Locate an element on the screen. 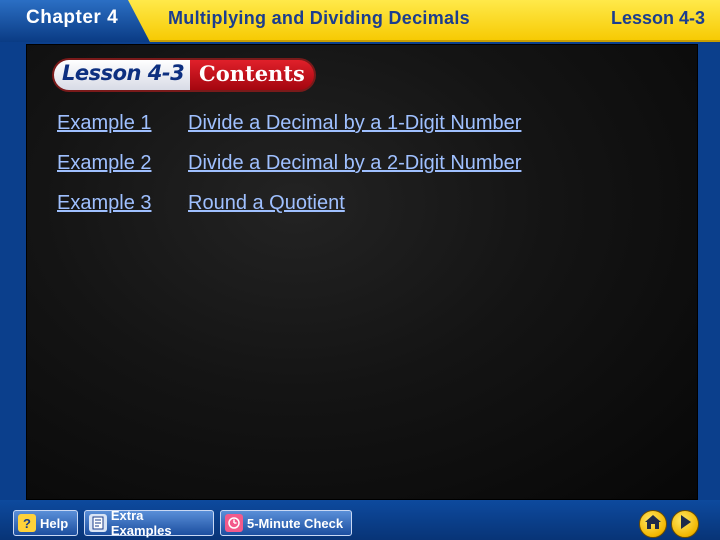  five-minute-check-button: 5-Minute Check is located at coordinates (286, 523).